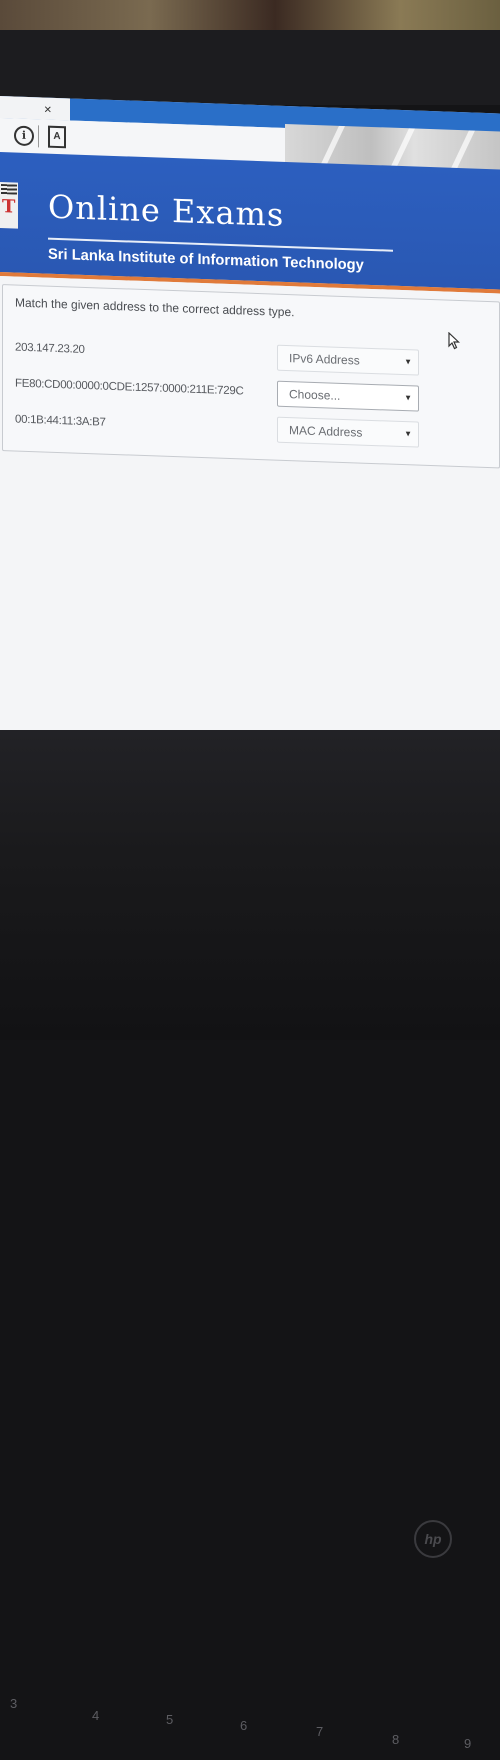 Image resolution: width=500 pixels, height=1760 pixels. What do you see at coordinates (324, 359) in the screenshot?
I see `select-value: IPv6 Address` at bounding box center [324, 359].